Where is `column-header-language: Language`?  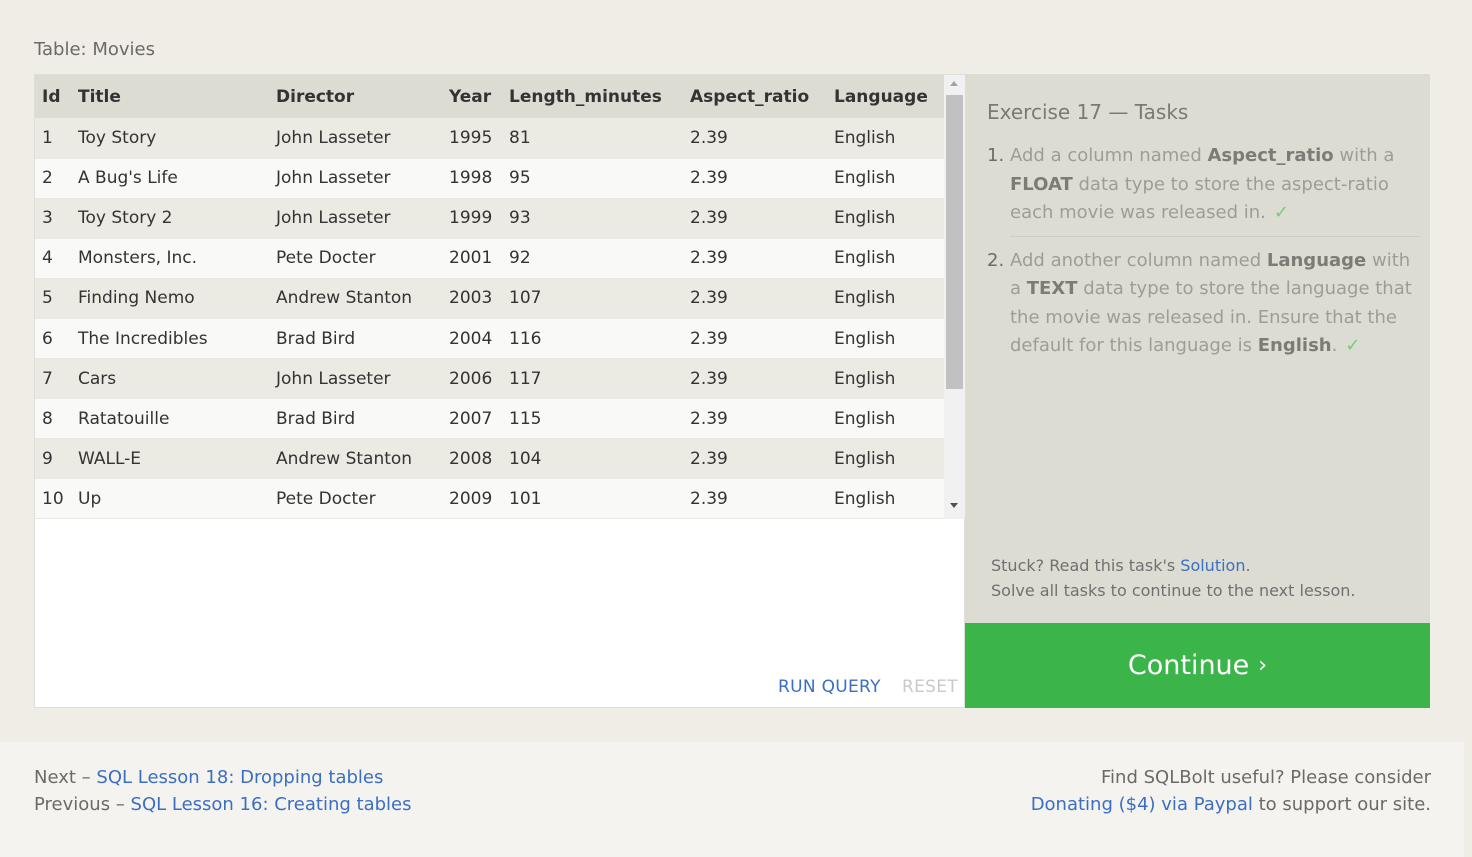
column-header-language: Language is located at coordinates (885, 96).